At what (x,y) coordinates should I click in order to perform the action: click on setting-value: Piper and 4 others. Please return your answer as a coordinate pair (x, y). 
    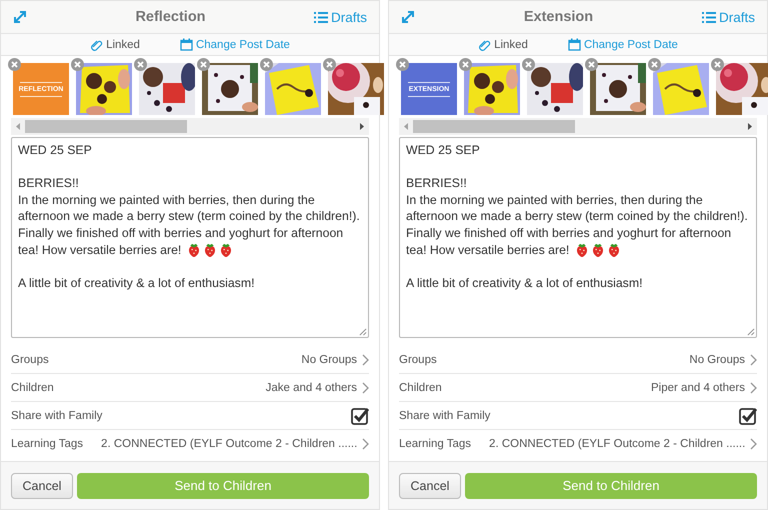
    Looking at the image, I should click on (704, 388).